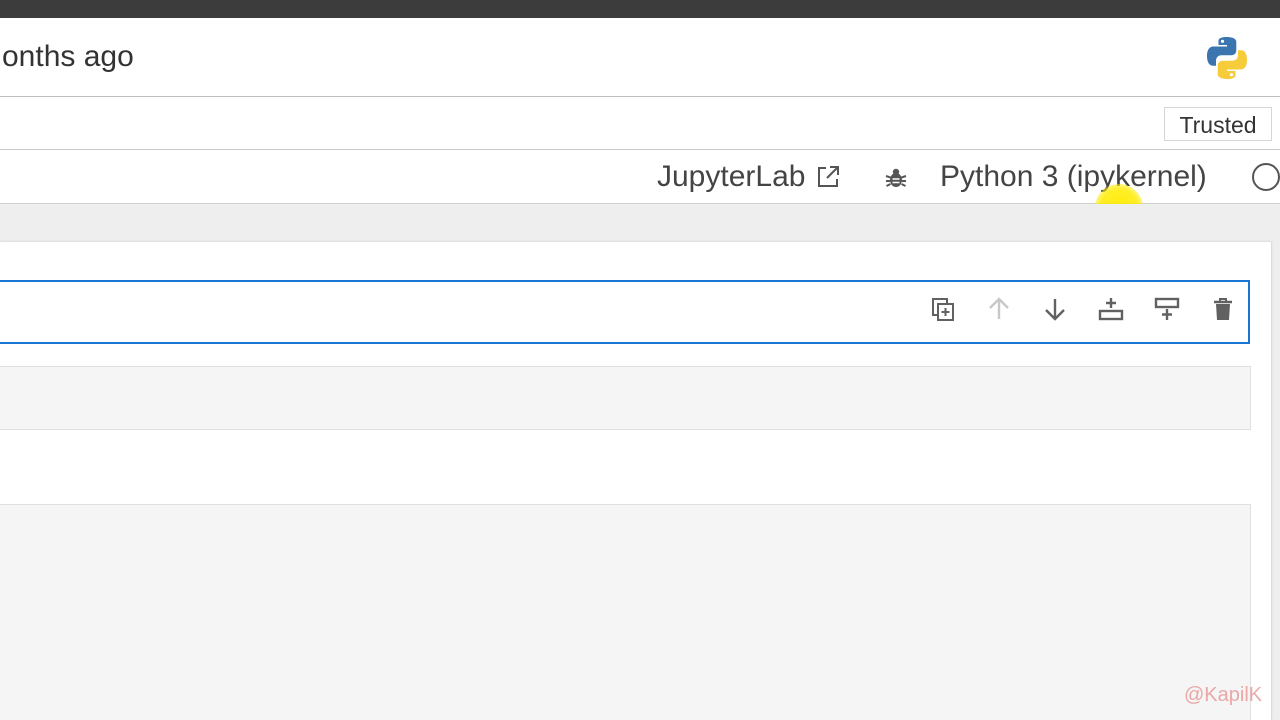 Image resolution: width=1280 pixels, height=720 pixels. I want to click on active-cell, so click(625, 312).